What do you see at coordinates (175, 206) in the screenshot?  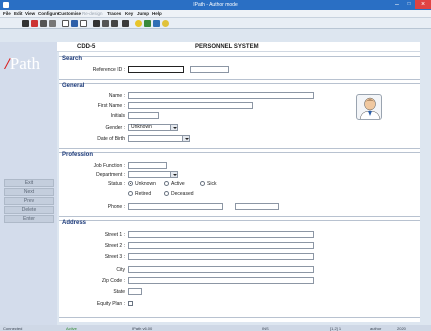 I see `phone-input` at bounding box center [175, 206].